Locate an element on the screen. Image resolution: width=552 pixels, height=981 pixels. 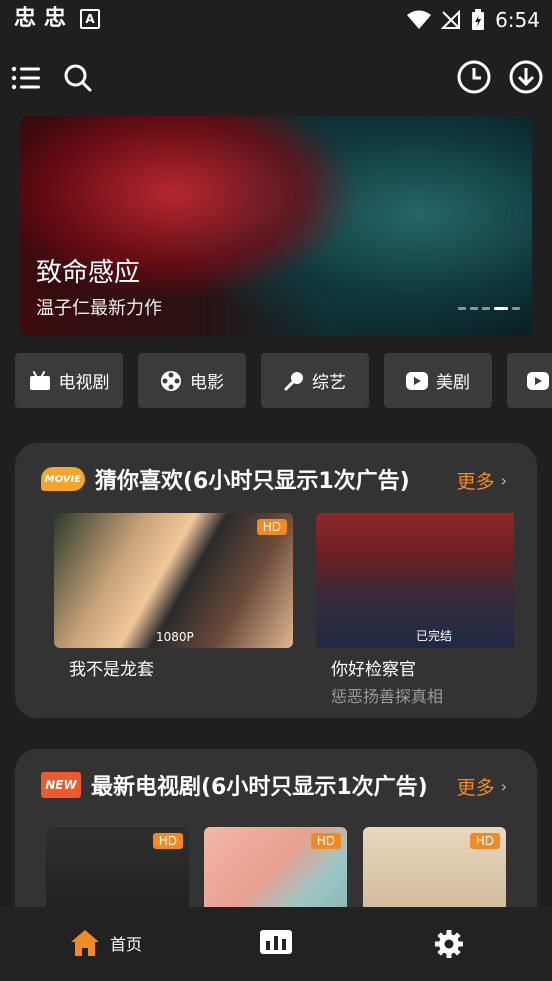
section-header: NEW 最新电视剧(6小时只显示1次广告) is located at coordinates (234, 785).